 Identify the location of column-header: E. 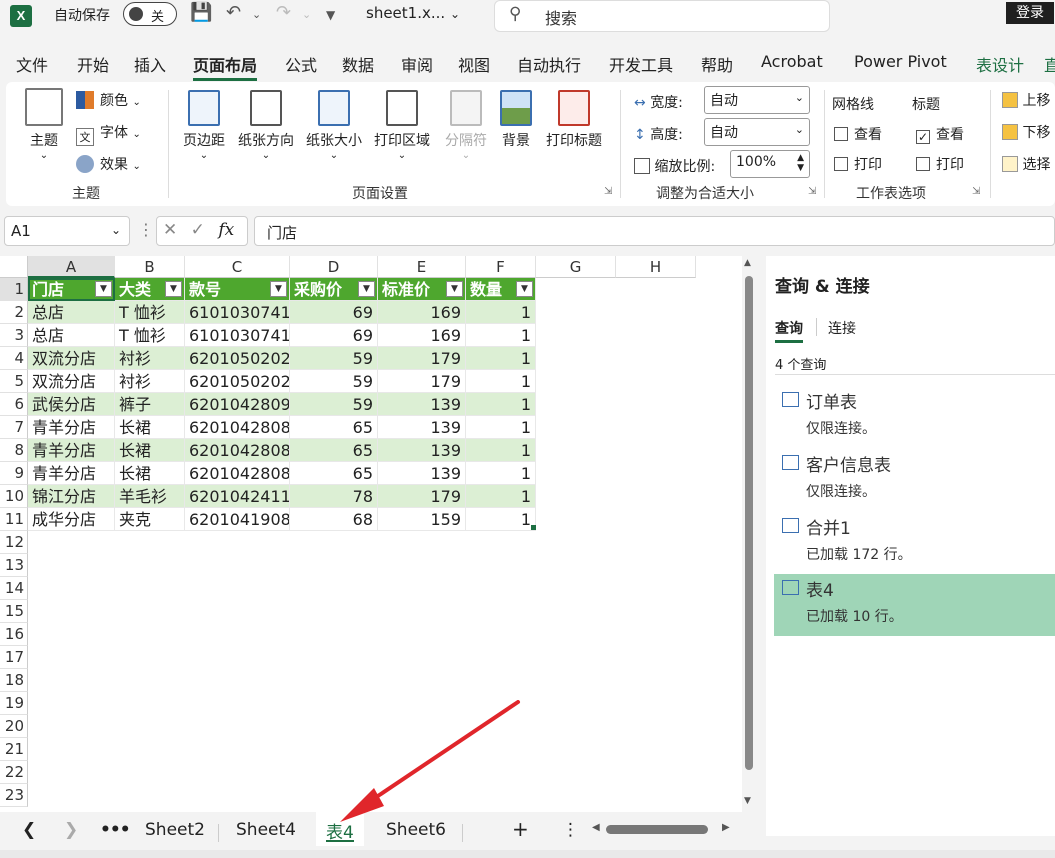
(422, 267).